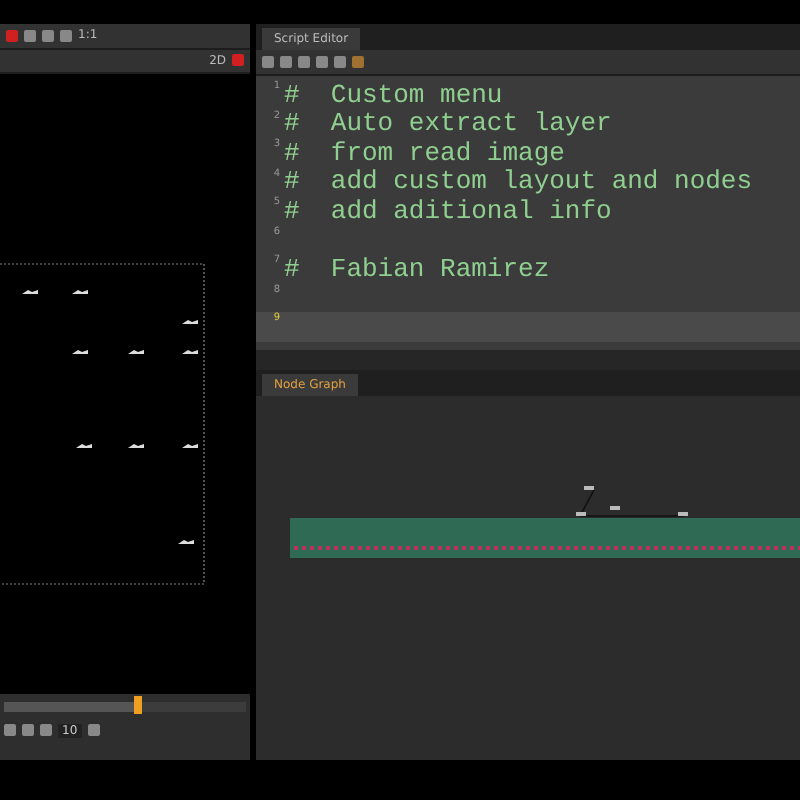 The image size is (800, 800). I want to click on code-line: # add custom layout and nodes, so click(518, 181).